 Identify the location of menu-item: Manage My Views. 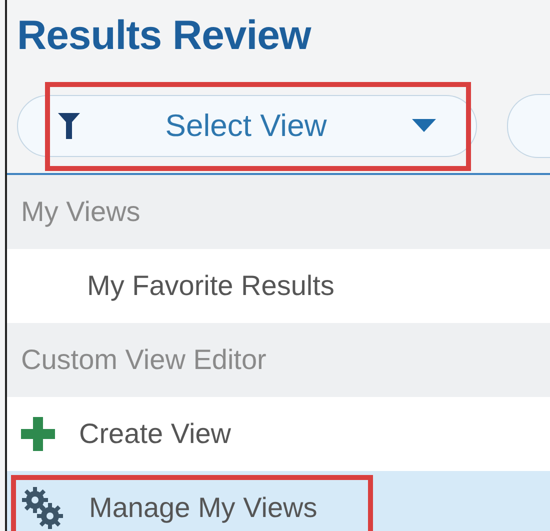
(278, 501).